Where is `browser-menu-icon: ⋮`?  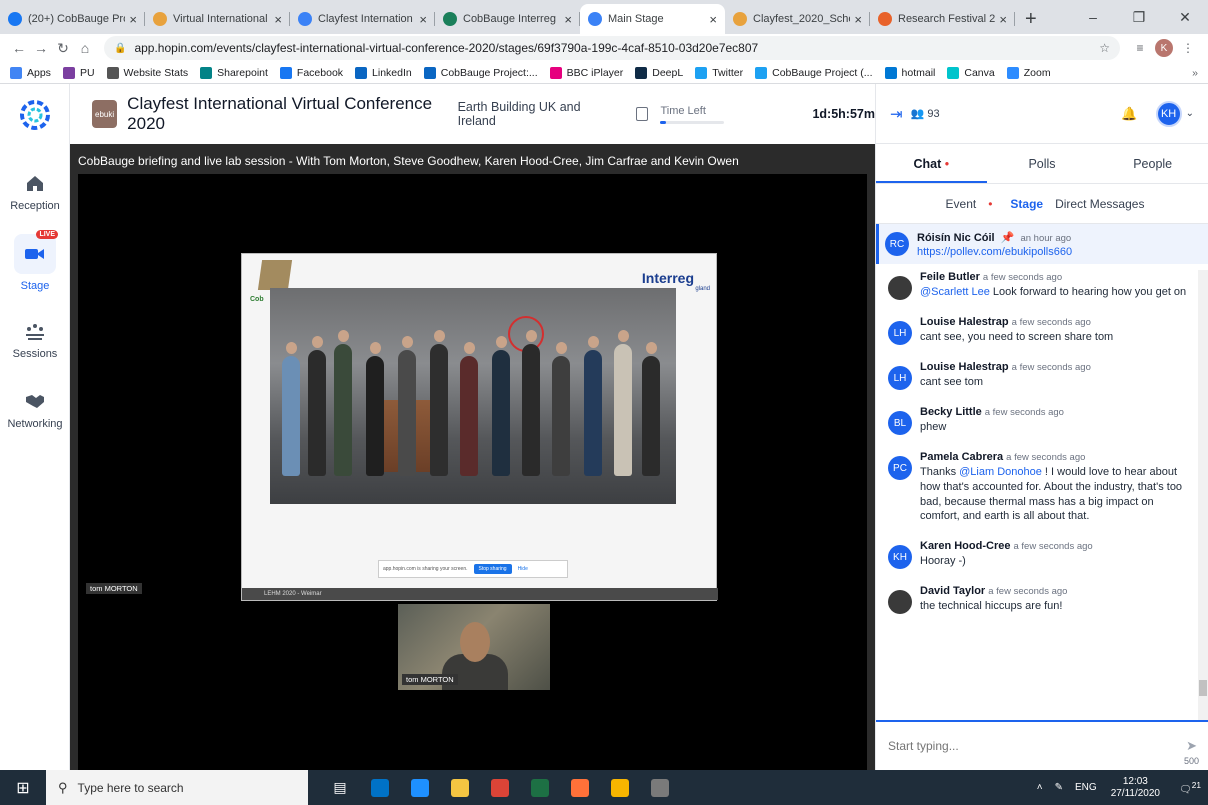 browser-menu-icon: ⋮ is located at coordinates (1188, 48).